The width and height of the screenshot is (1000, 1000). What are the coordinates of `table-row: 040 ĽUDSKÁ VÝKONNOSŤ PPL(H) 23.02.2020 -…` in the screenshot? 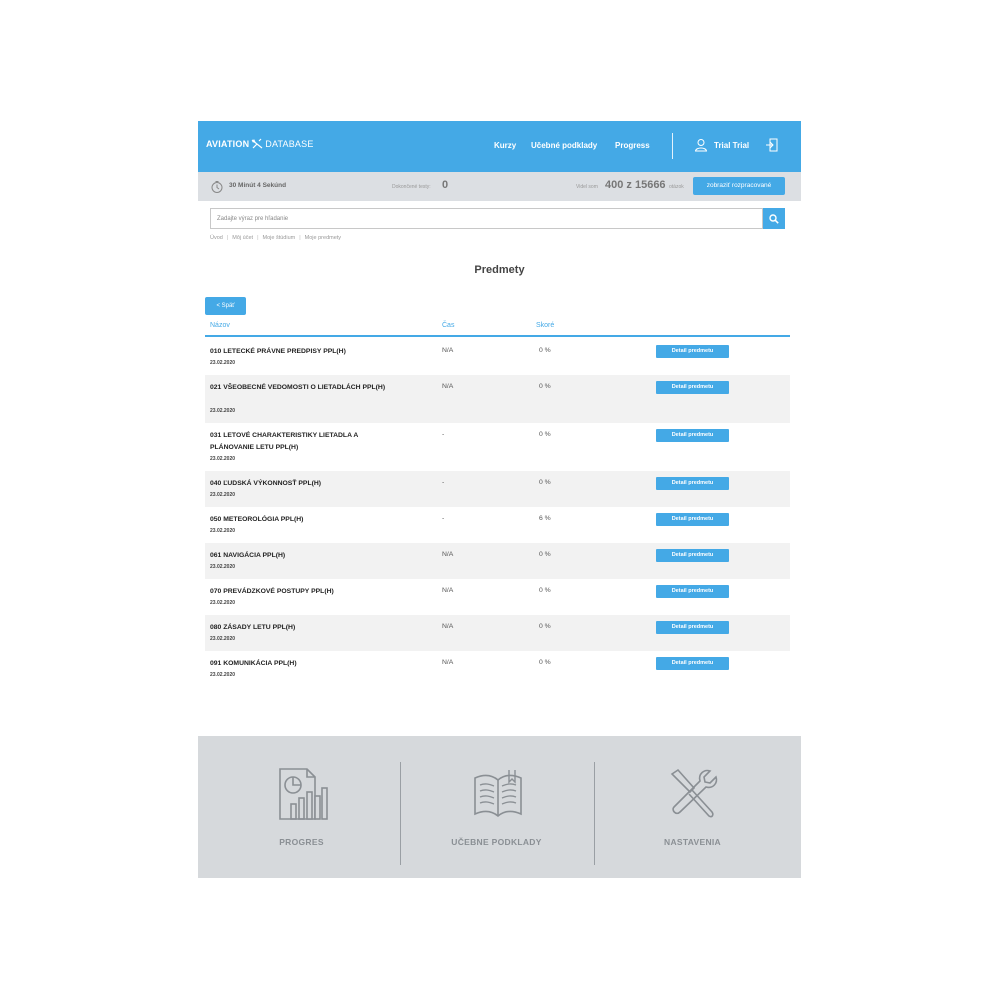 It's located at (497, 489).